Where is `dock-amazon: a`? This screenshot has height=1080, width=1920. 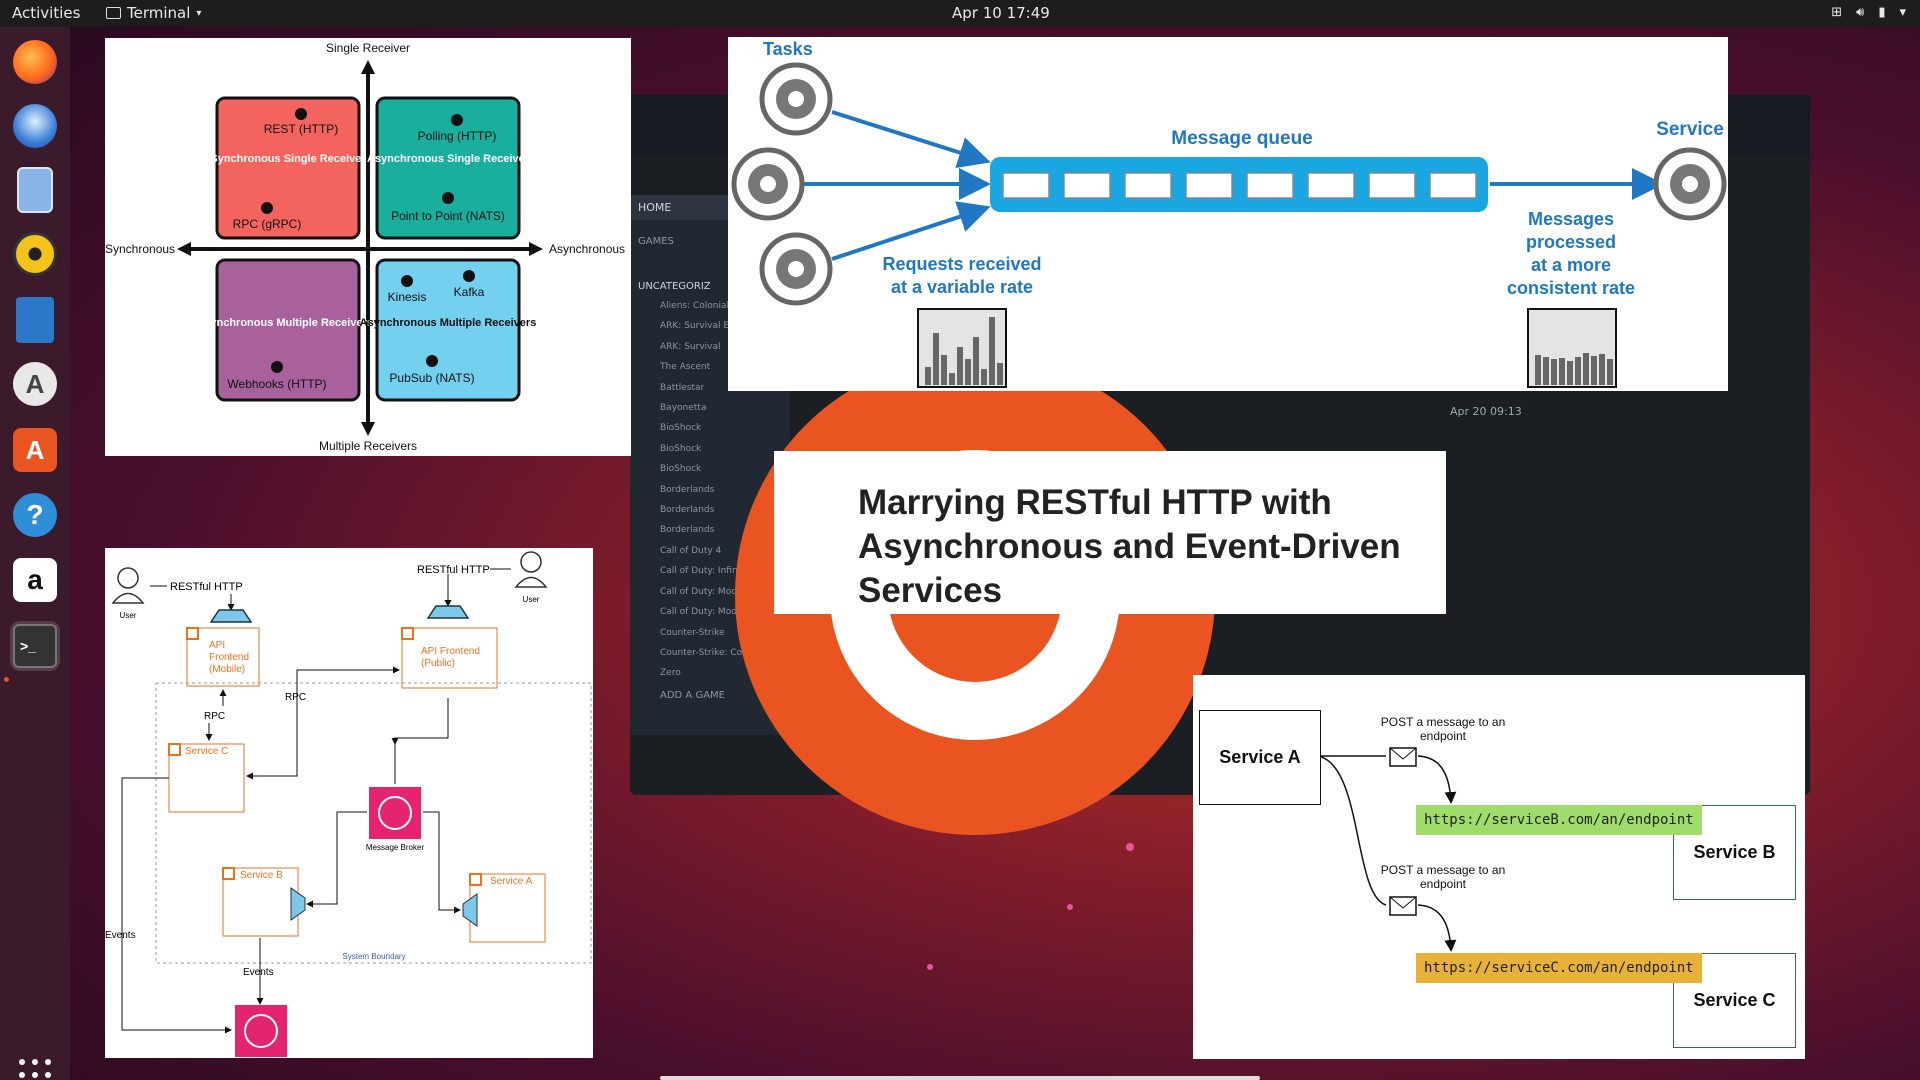 dock-amazon: a is located at coordinates (35, 580).